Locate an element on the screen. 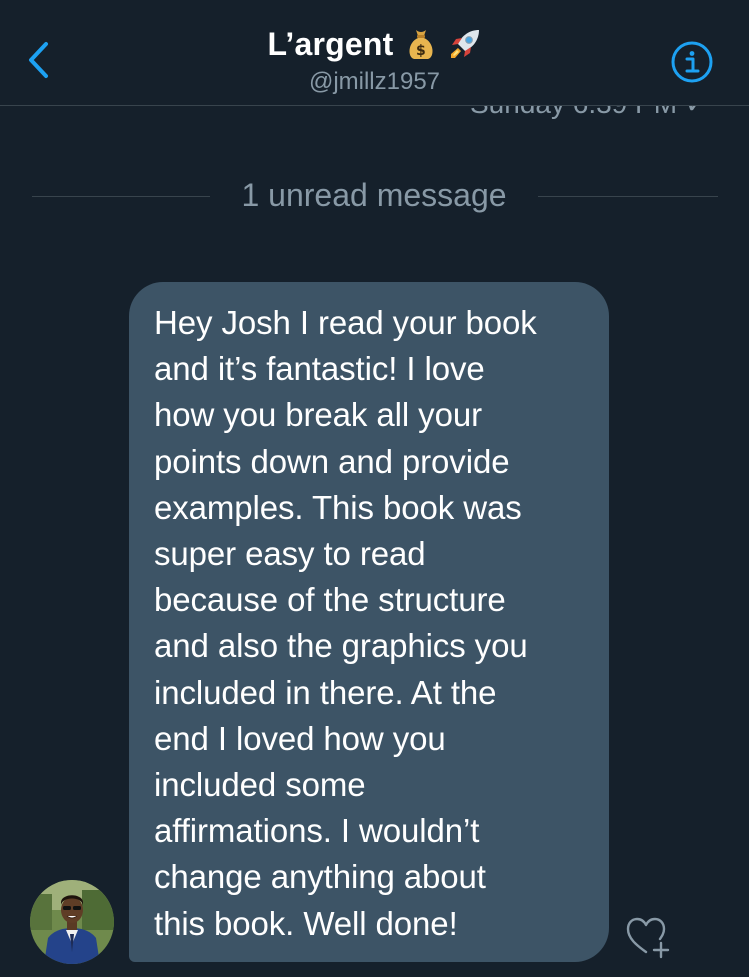  avatar-photo is located at coordinates (72, 922).